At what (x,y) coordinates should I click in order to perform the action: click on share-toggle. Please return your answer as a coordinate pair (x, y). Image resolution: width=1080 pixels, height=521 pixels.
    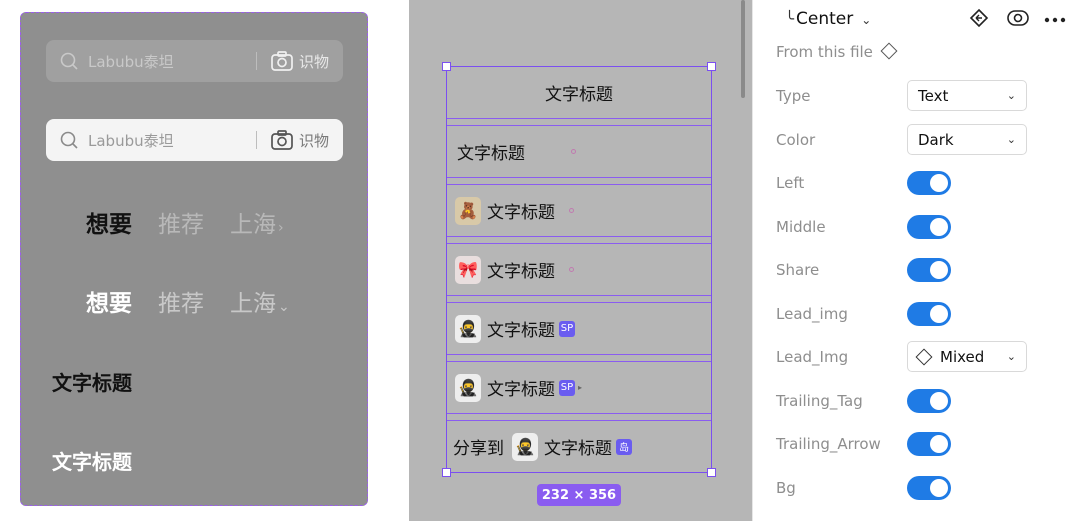
    Looking at the image, I should click on (929, 270).